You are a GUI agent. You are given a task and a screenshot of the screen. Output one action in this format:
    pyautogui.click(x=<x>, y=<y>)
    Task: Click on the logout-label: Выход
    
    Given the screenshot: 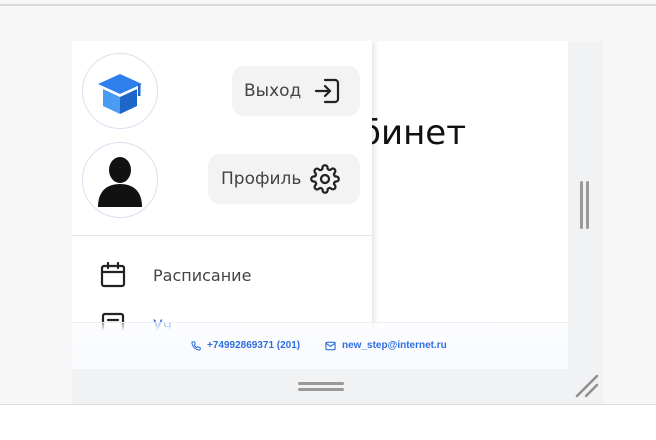 What is the action you would take?
    pyautogui.click(x=273, y=91)
    